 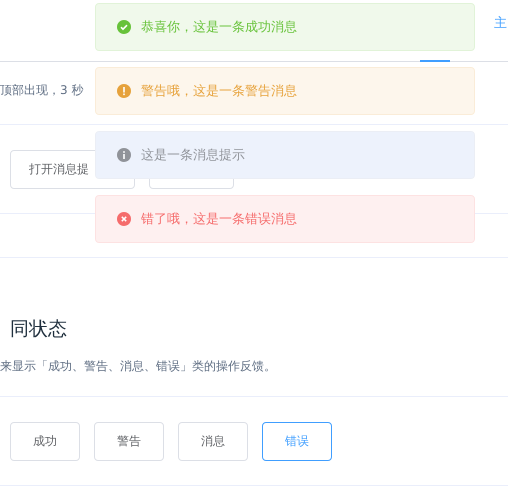 I want to click on message-text: 这是一条消息提示, so click(x=193, y=155).